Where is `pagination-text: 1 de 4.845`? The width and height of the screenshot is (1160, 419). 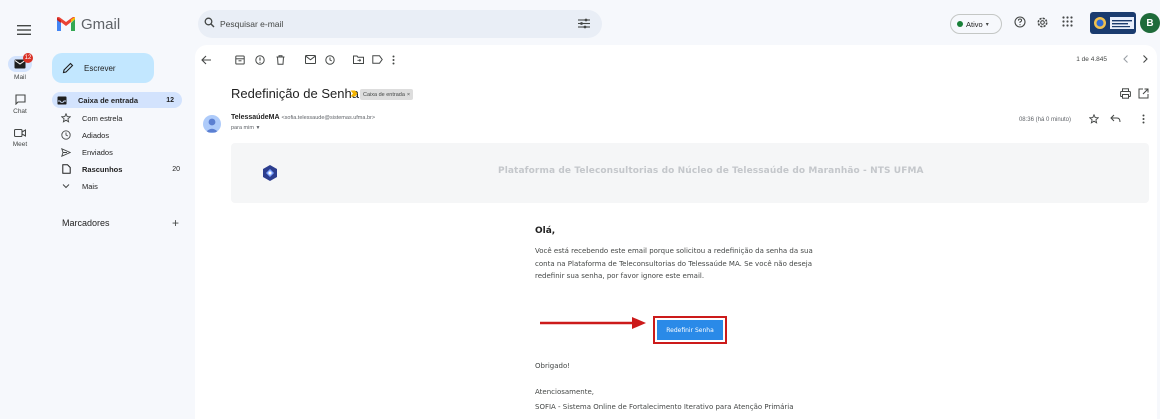 pagination-text: 1 de 4.845 is located at coordinates (1091, 59).